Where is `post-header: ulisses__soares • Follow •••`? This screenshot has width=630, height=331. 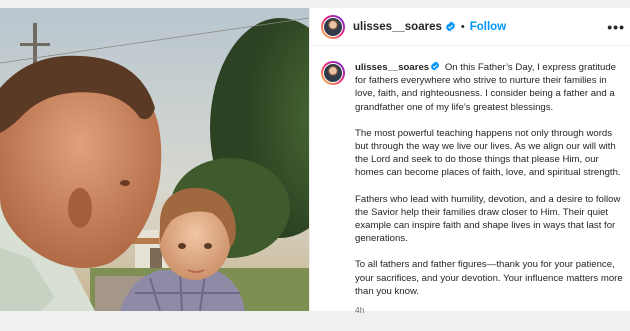
post-header: ulisses__soares • Follow ••• is located at coordinates (470, 27).